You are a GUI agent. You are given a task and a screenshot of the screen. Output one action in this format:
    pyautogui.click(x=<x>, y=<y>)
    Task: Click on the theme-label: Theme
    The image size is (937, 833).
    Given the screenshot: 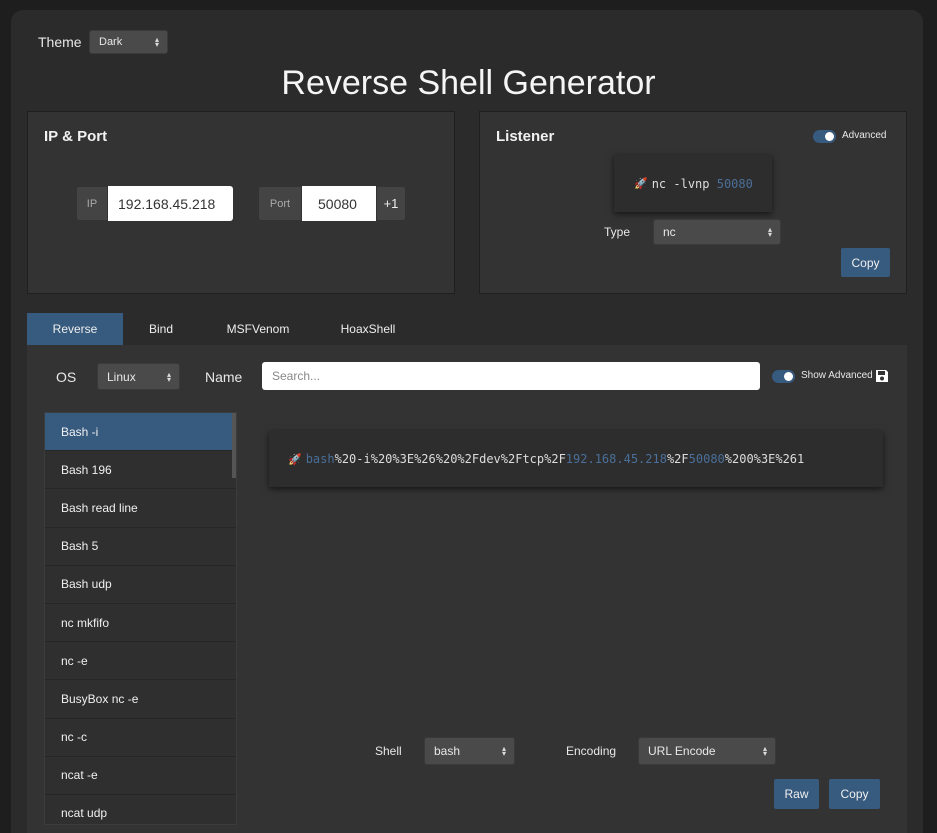 What is the action you would take?
    pyautogui.click(x=60, y=42)
    